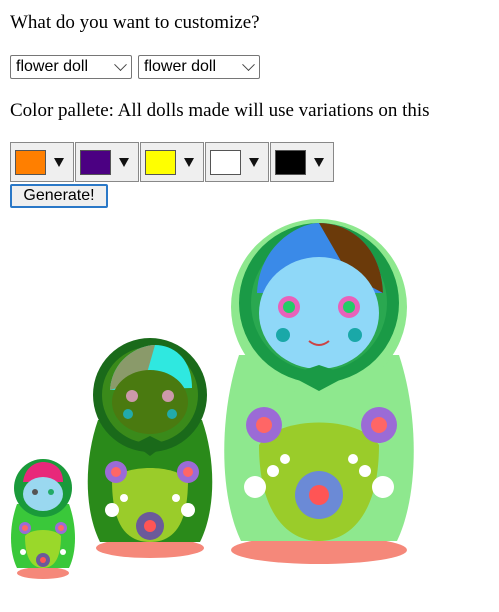 This screenshot has width=499, height=612. I want to click on doll-medium, so click(150, 448).